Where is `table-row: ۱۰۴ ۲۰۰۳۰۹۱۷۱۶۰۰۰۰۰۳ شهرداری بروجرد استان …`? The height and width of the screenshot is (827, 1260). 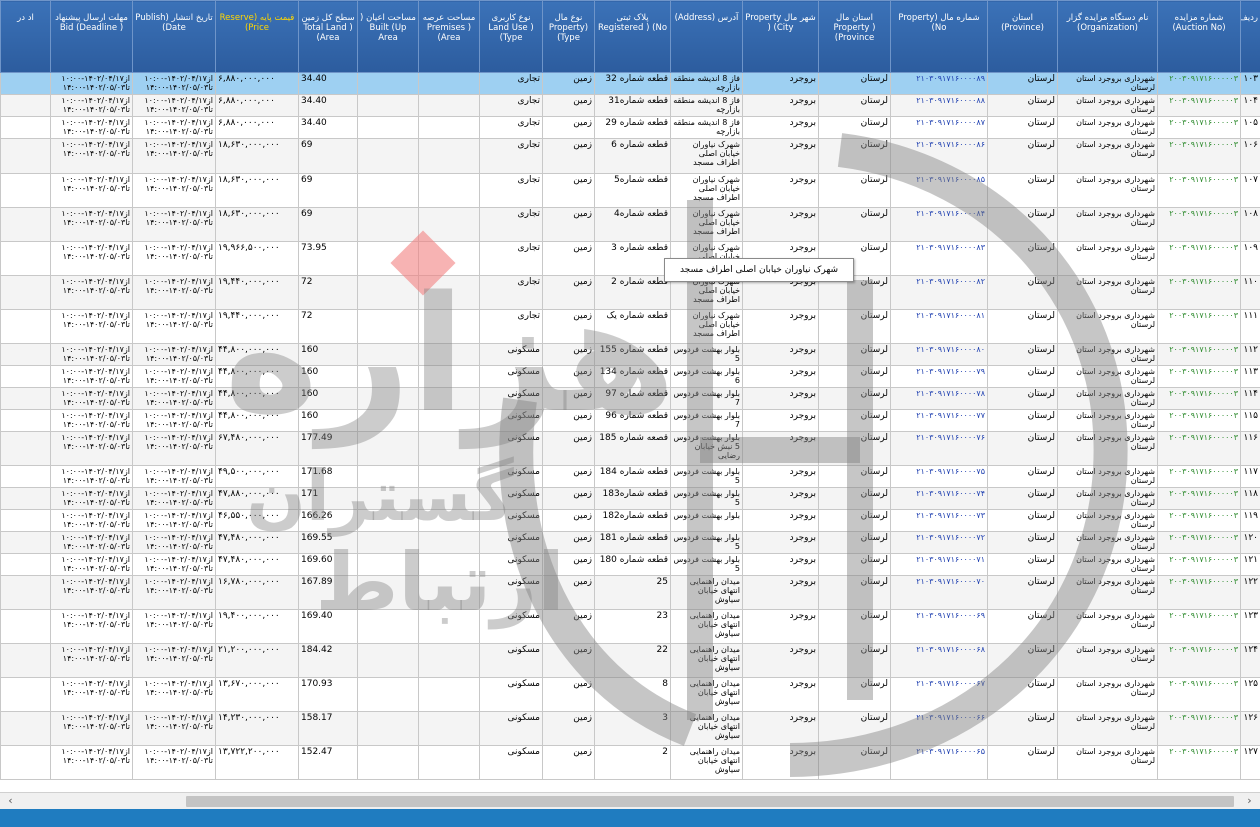
table-row: ۱۰۴ ۲۰۰۳۰۹۱۷۱۶۰۰۰۰۰۳ شهرداری بروجرد استان … is located at coordinates (630, 105).